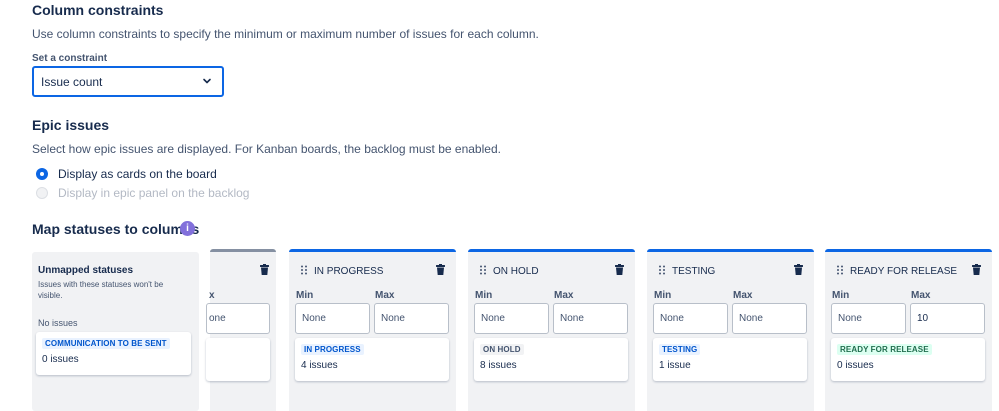  Describe the element at coordinates (106, 343) in the screenshot. I see `status-lozenge: COMMUNICATION TO BE SENT` at that location.